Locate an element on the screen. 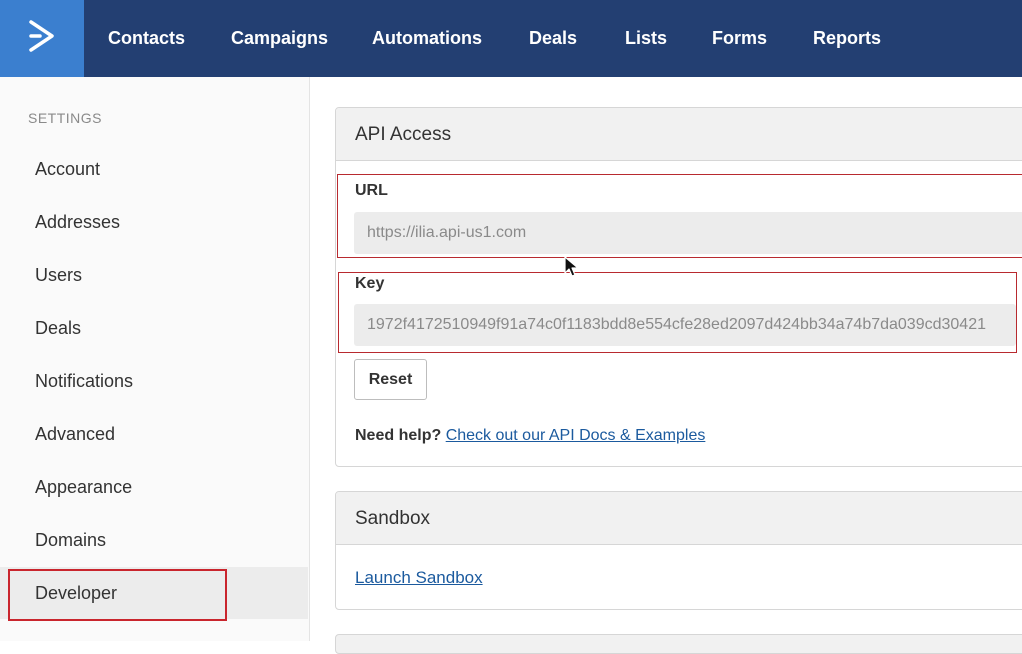  app-logo is located at coordinates (42, 38).